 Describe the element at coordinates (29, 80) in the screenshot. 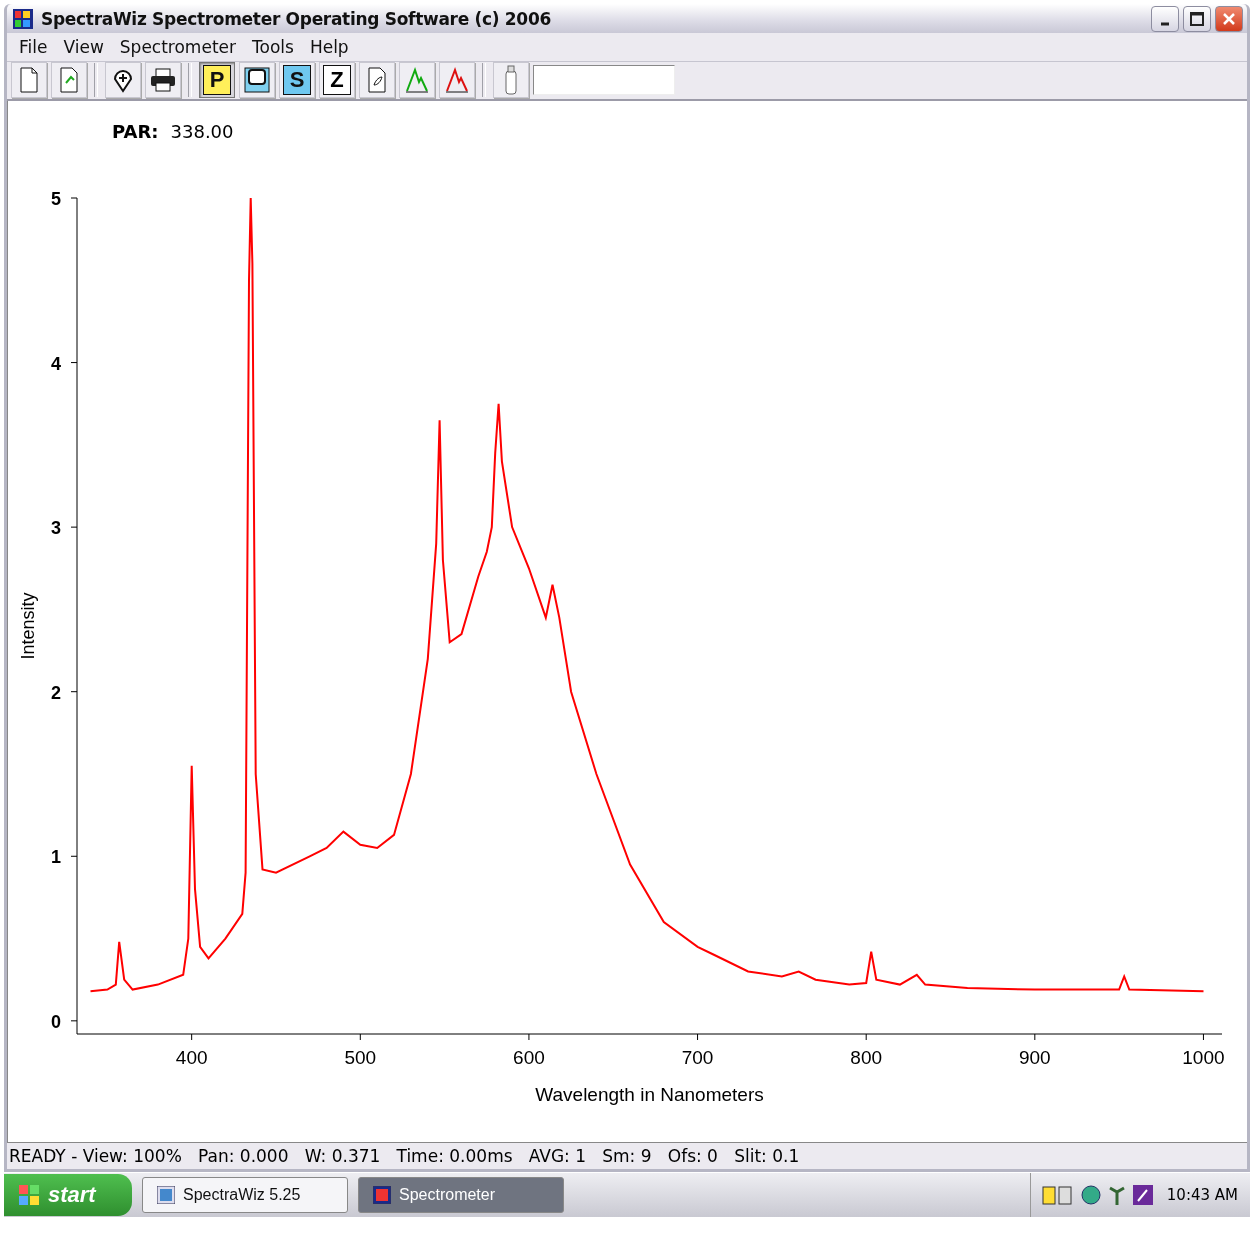

I see `document-icon` at that location.